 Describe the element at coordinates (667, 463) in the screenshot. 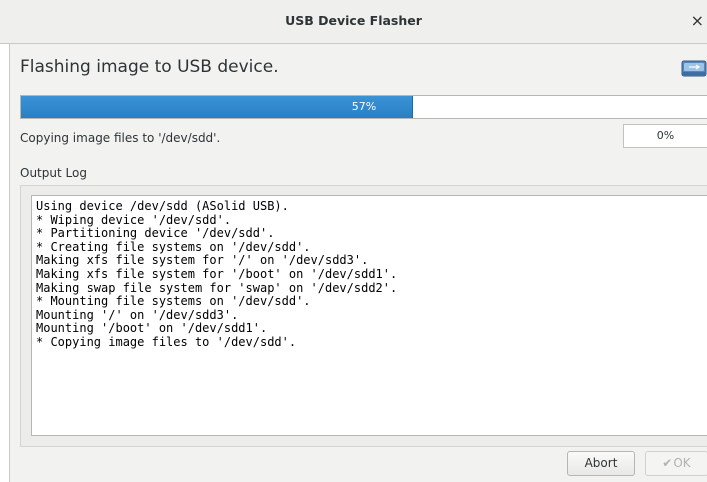

I see `check-icon: ✔` at that location.